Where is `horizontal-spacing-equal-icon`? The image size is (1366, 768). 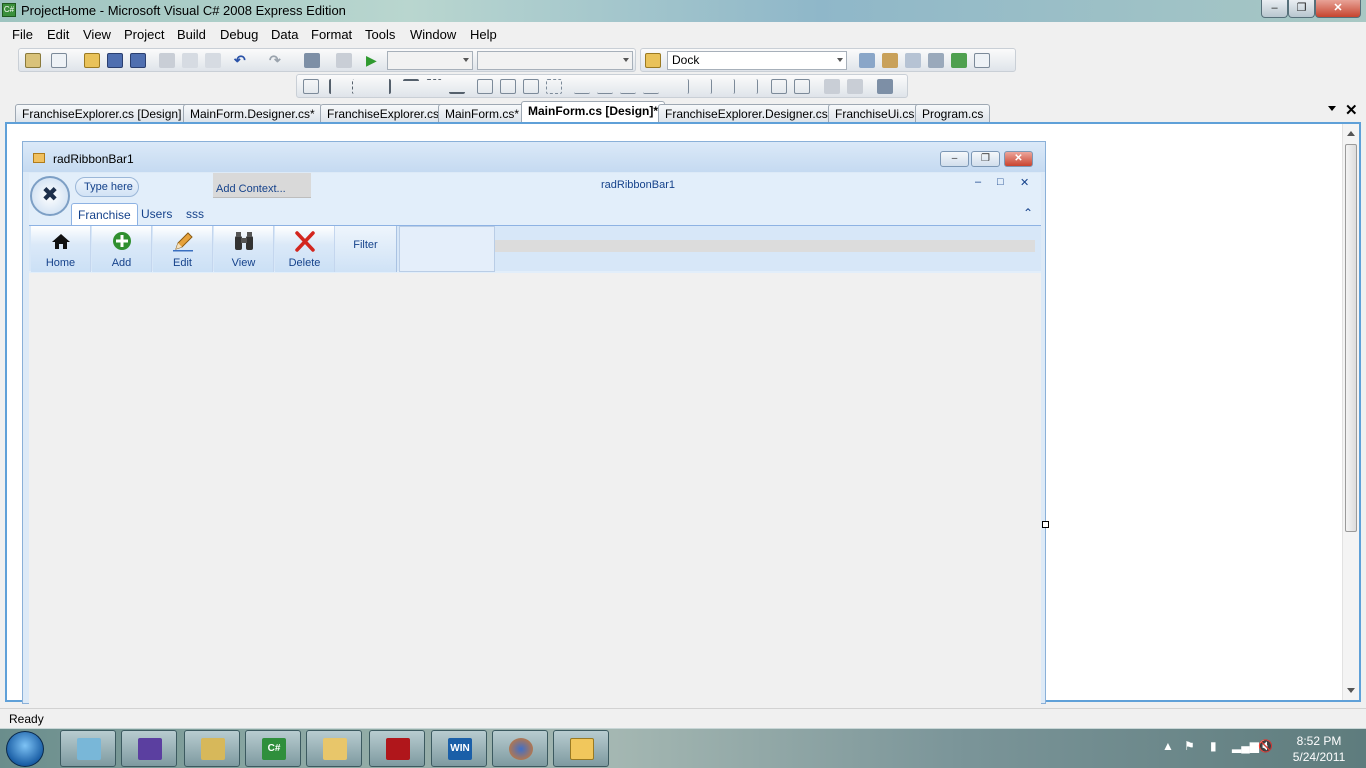
horizontal-spacing-equal-icon is located at coordinates (582, 86).